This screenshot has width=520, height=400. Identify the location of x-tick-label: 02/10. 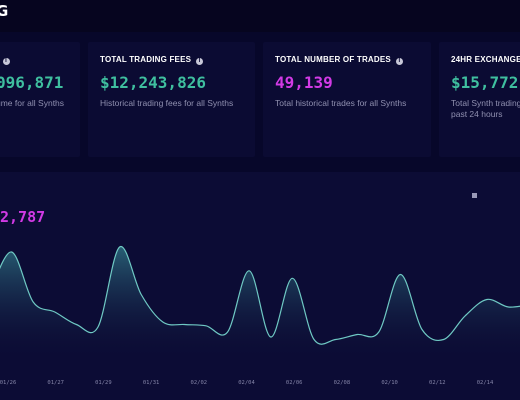
(389, 383).